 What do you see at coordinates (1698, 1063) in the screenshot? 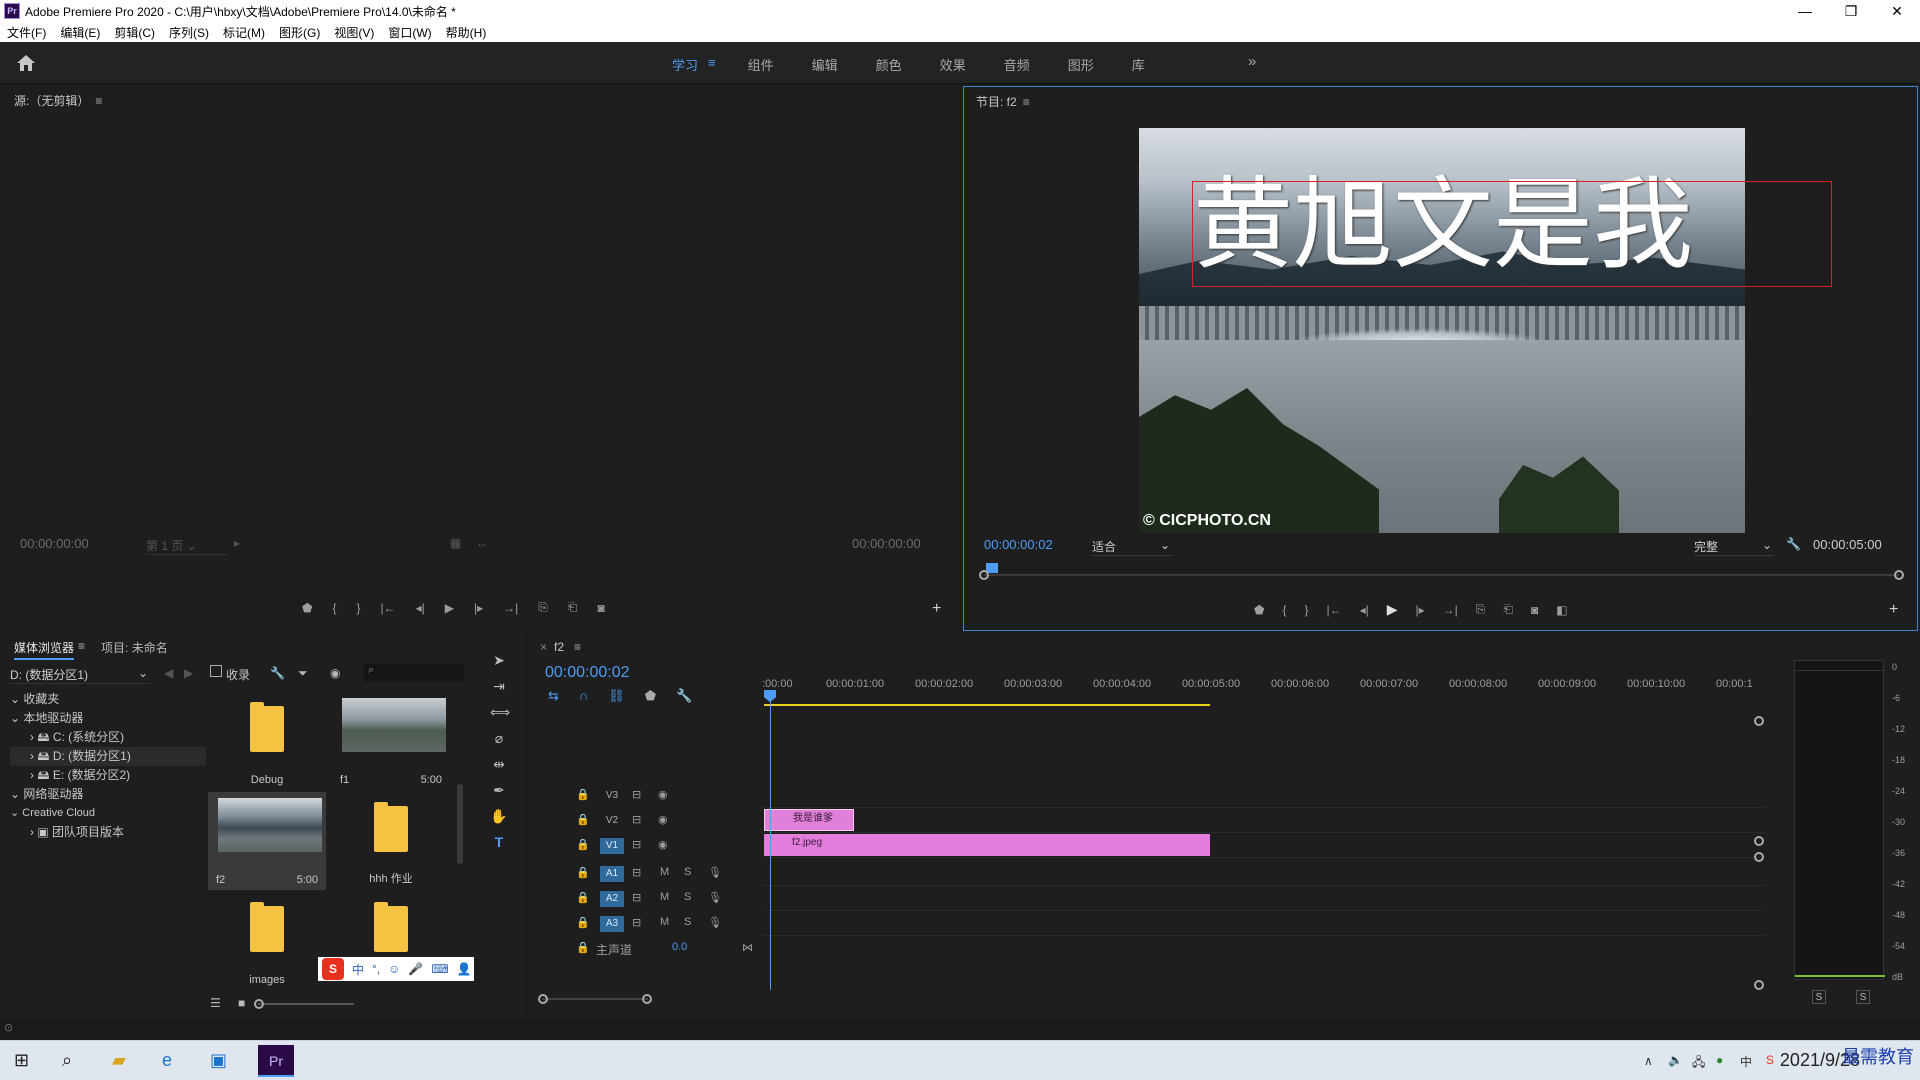
I see `network-icon: 🖧` at bounding box center [1698, 1063].